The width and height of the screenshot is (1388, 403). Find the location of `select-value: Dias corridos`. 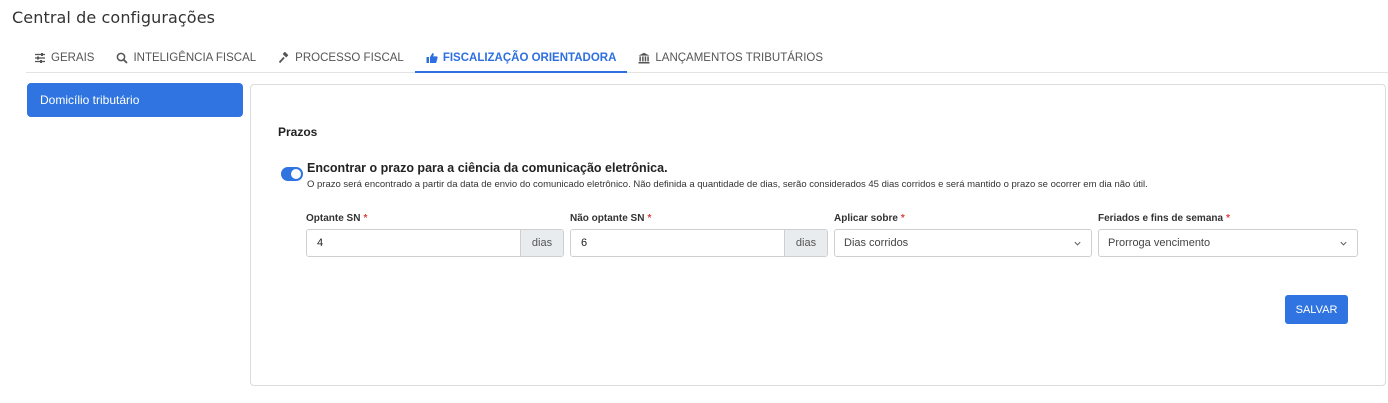

select-value: Dias corridos is located at coordinates (876, 243).